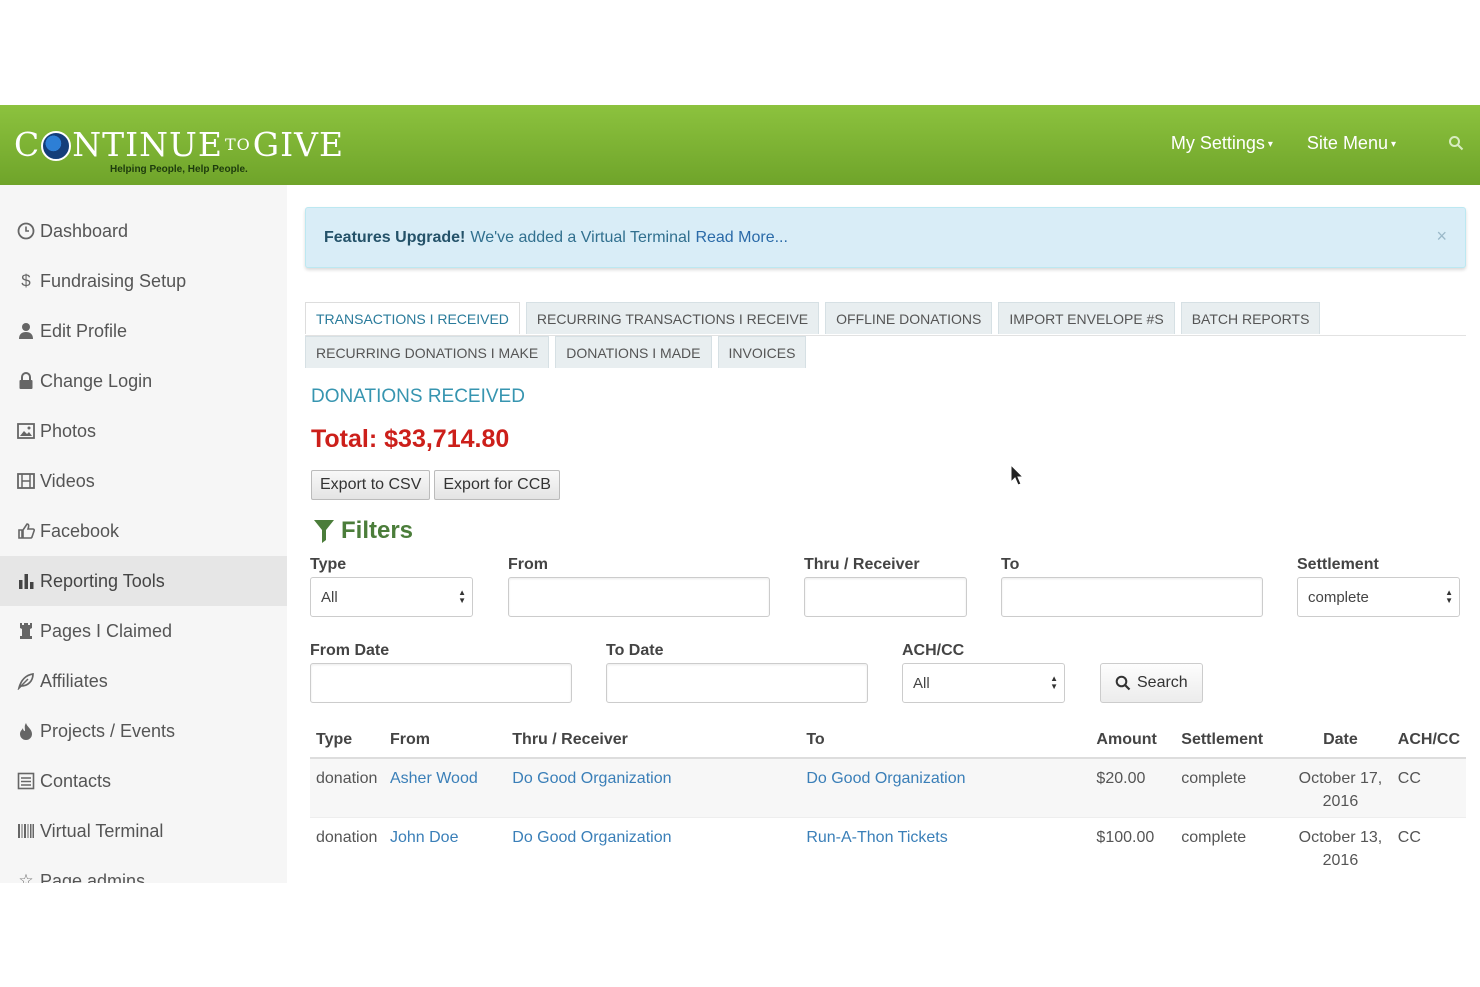 This screenshot has height=987, width=1480. I want to click on list-icon, so click(26, 781).